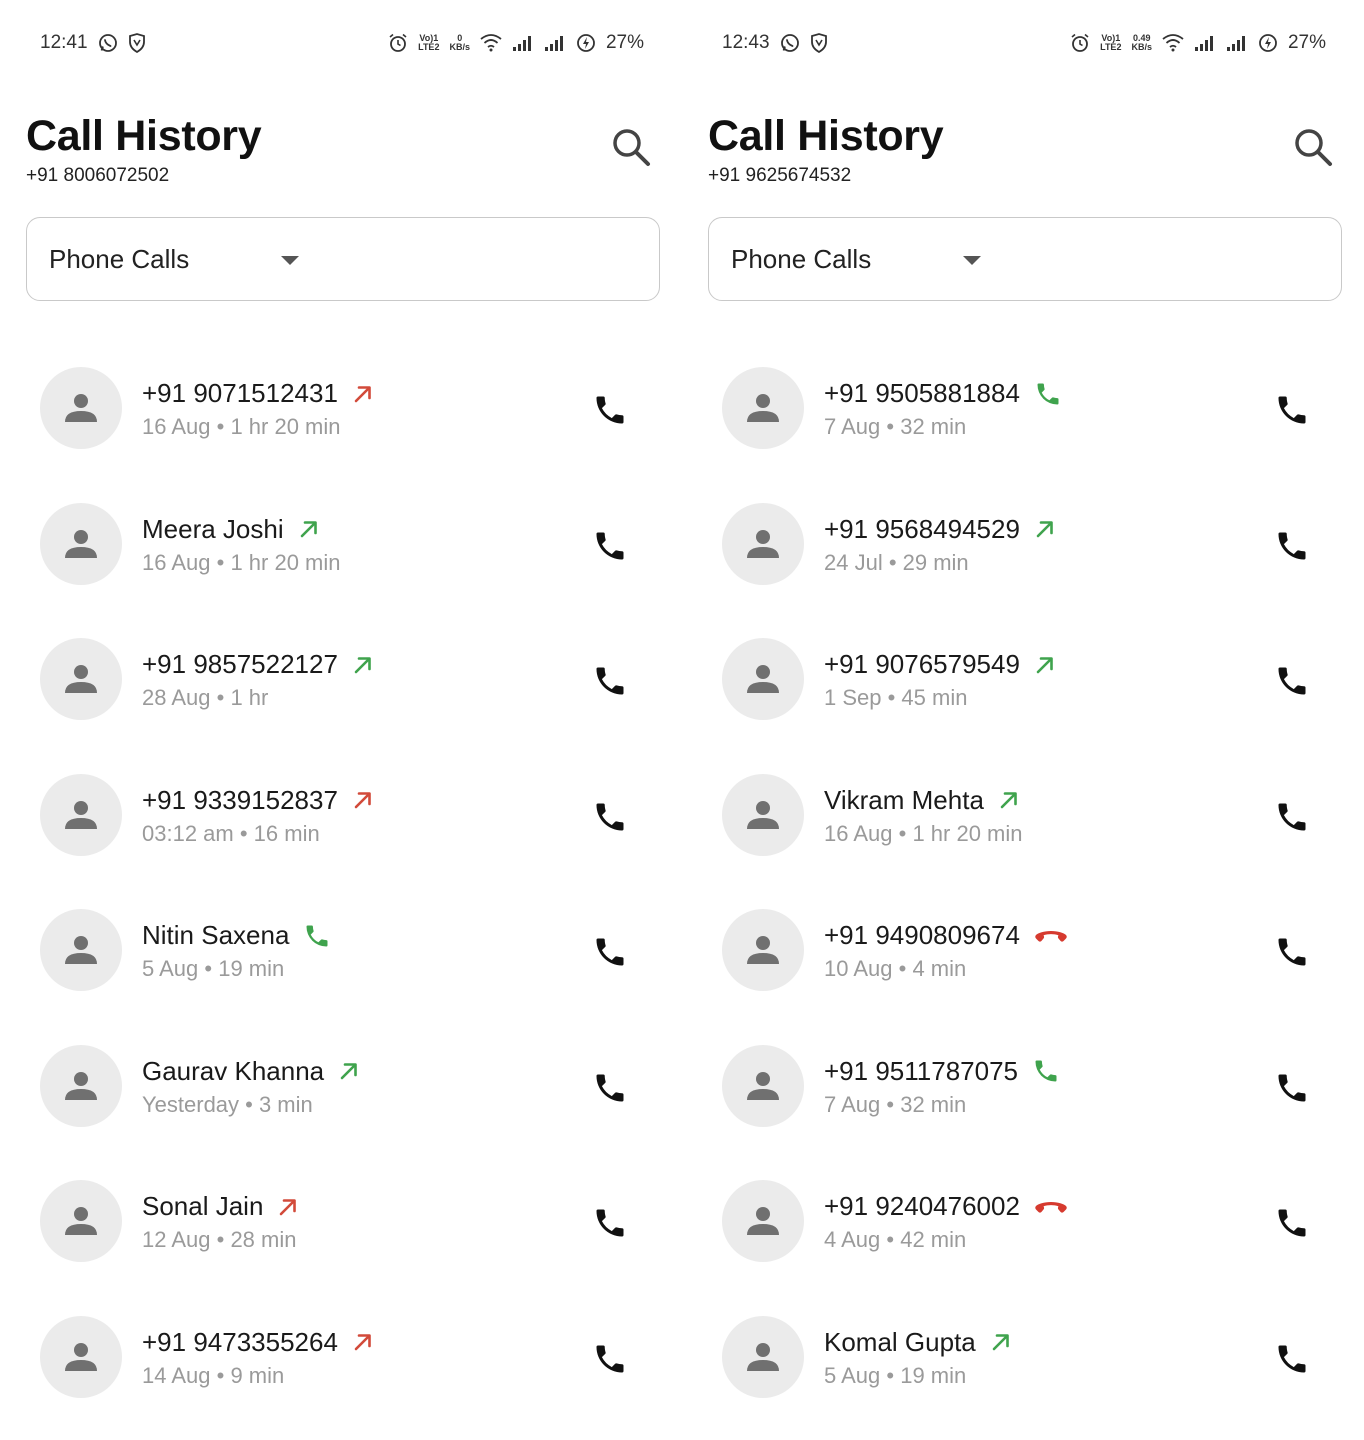  Describe the element at coordinates (341, 815) in the screenshot. I see `call-list-item: +91 9339152837 03:12 am • 16 min` at that location.